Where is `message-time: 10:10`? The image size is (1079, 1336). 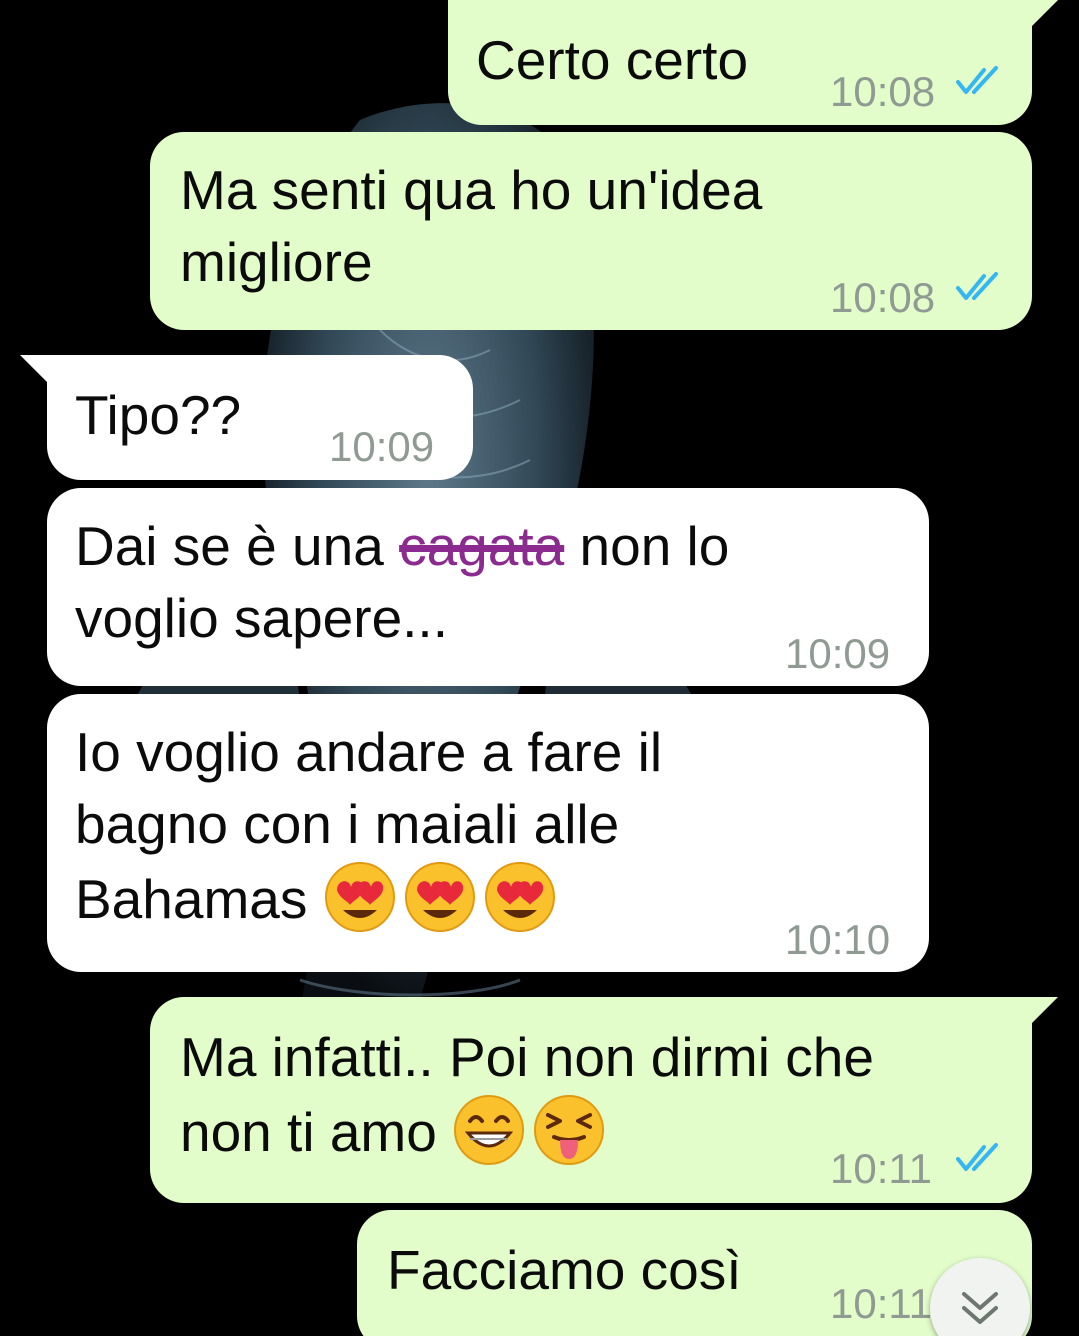 message-time: 10:10 is located at coordinates (838, 939).